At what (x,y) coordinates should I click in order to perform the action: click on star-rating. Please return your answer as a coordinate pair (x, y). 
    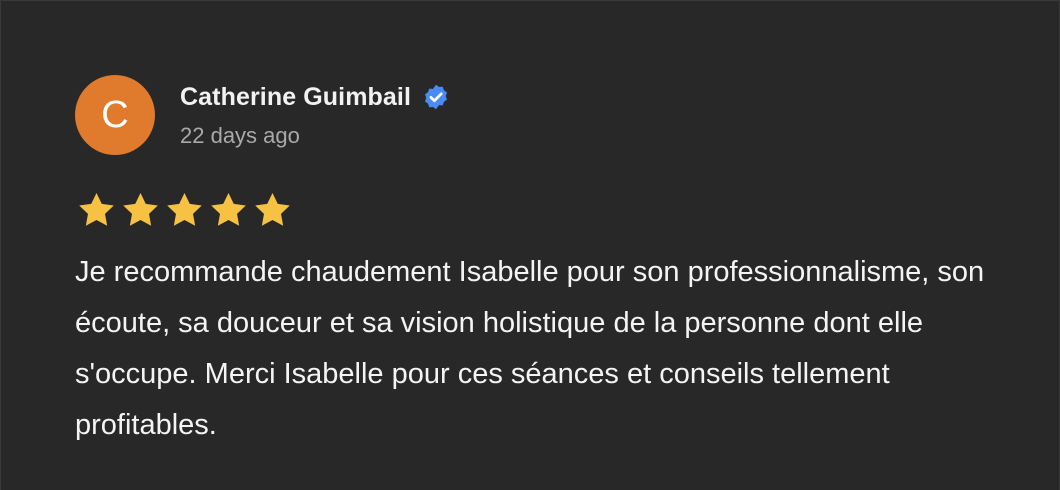
    Looking at the image, I should click on (184, 210).